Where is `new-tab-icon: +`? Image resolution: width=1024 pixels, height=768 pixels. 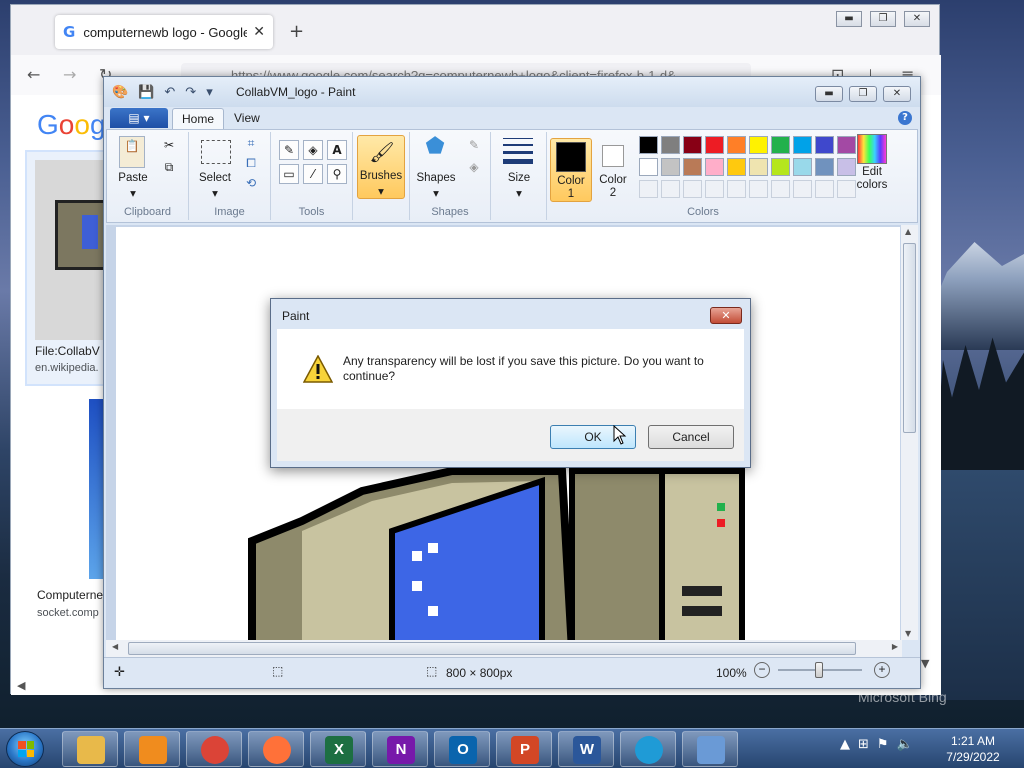
new-tab-icon: + is located at coordinates (296, 31).